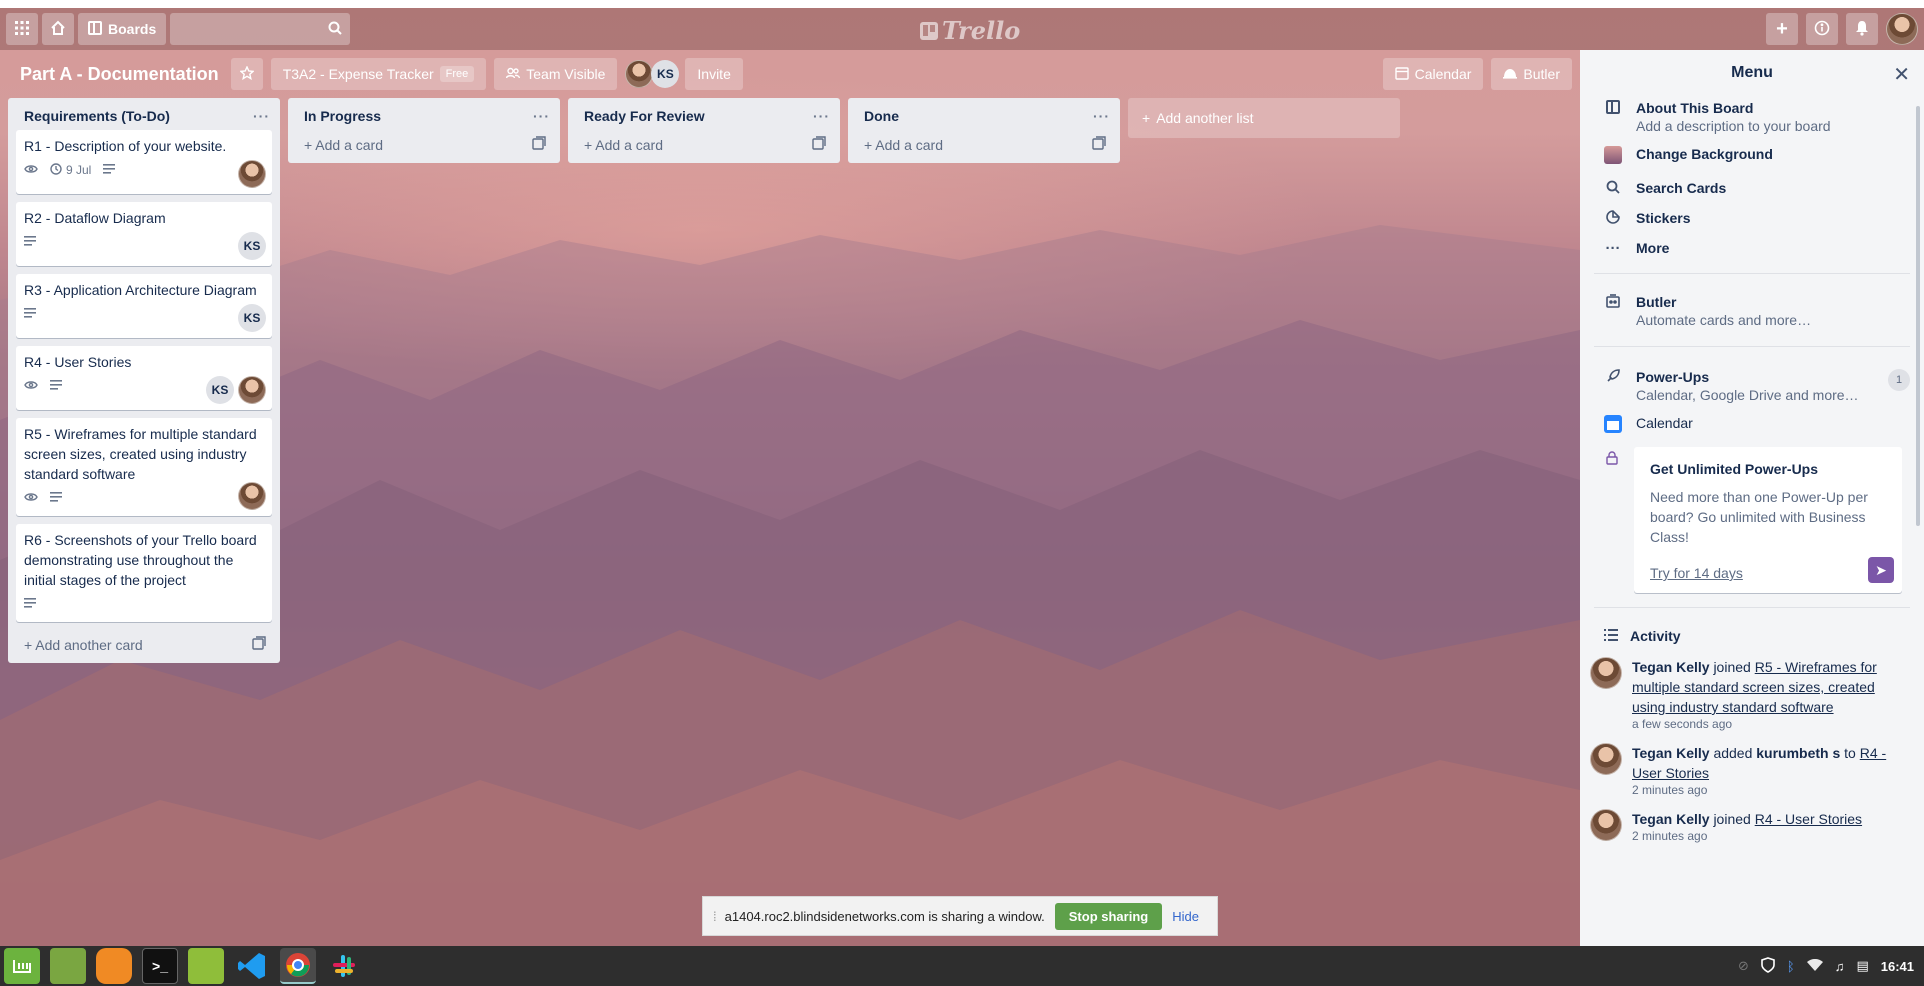 Image resolution: width=1924 pixels, height=986 pixels. Describe the element at coordinates (1752, 219) in the screenshot. I see `menu-stickers: Stickers` at that location.